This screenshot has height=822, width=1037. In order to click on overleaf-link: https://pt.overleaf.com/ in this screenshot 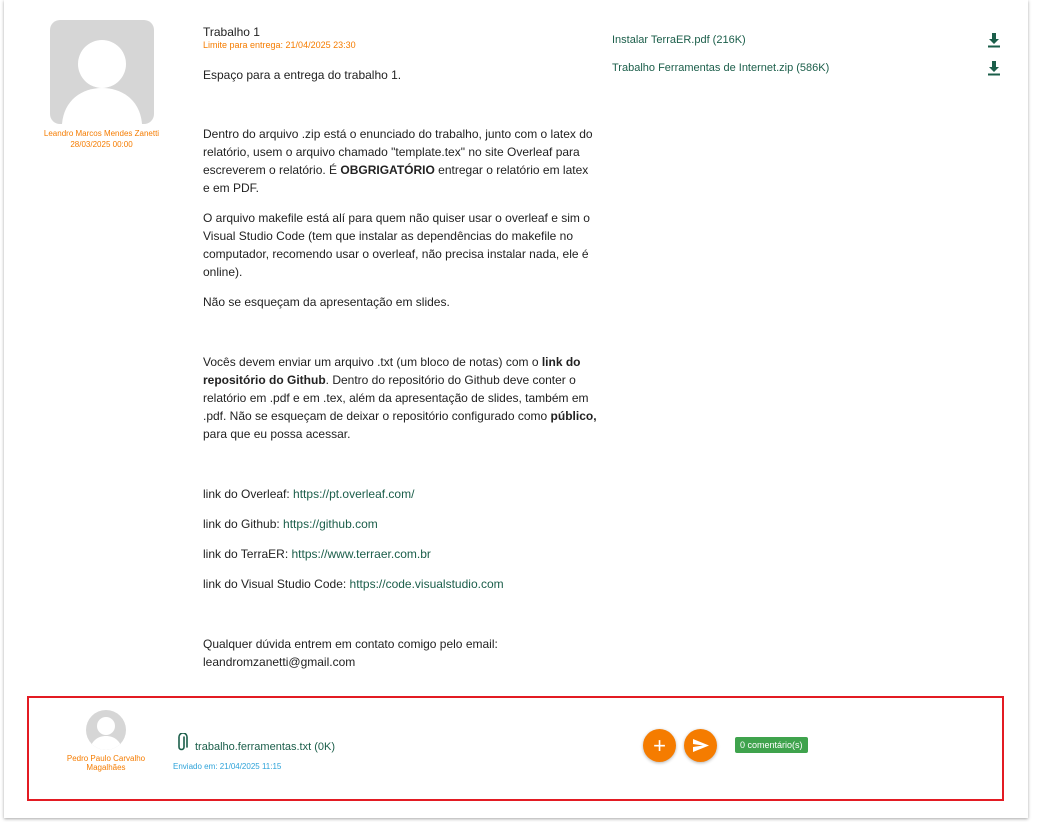, I will do `click(353, 494)`.